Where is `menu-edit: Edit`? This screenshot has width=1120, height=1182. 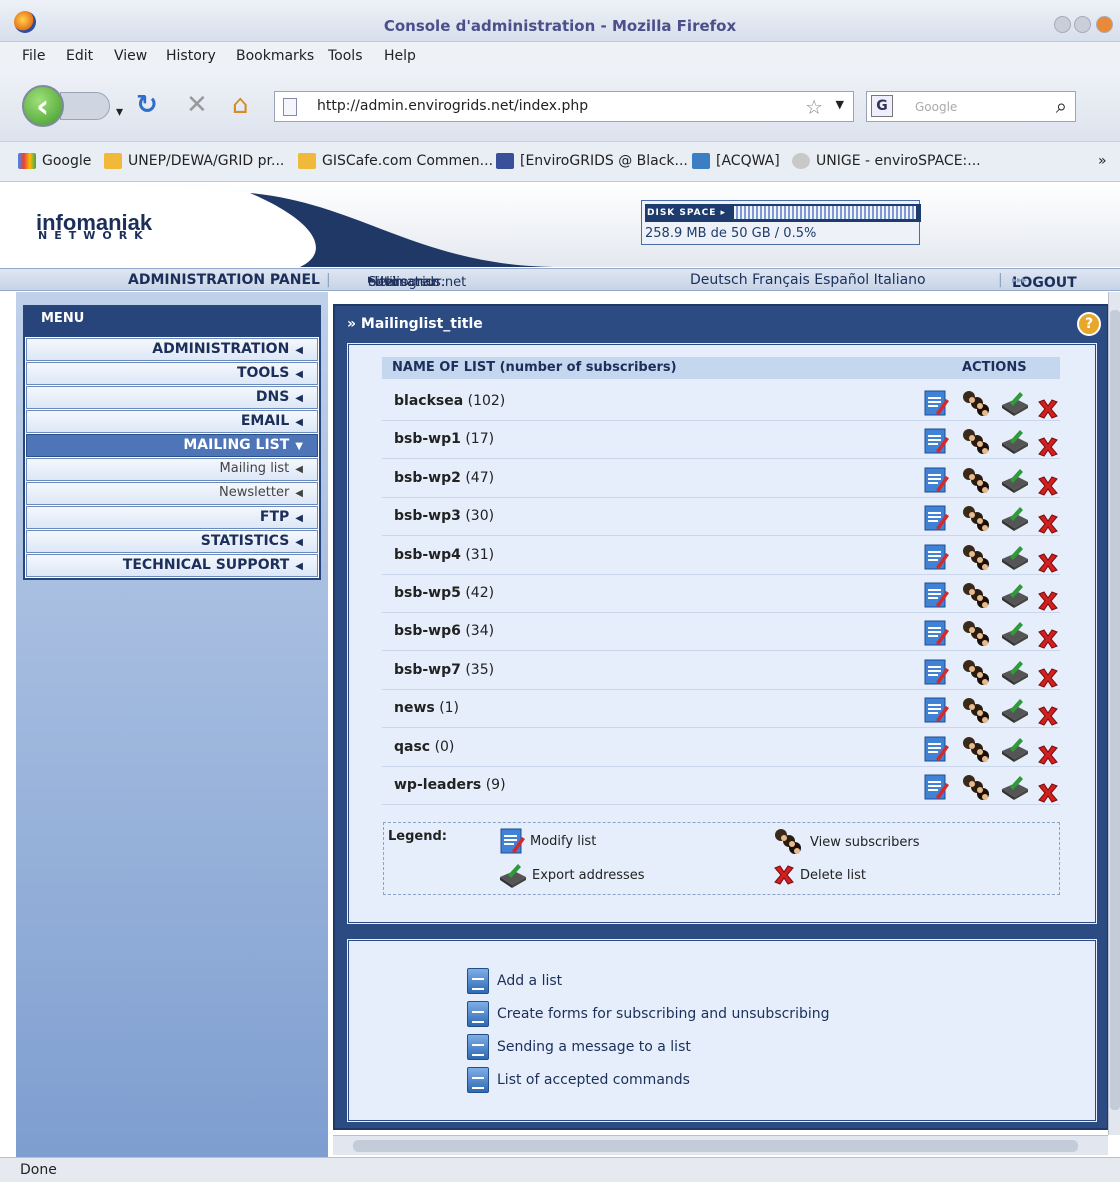
menu-edit: Edit is located at coordinates (79, 56).